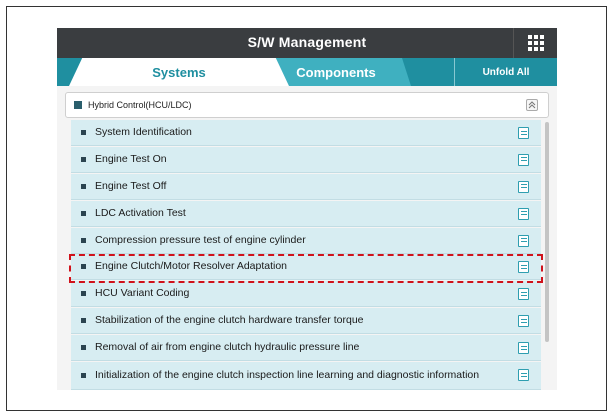 This screenshot has width=615, height=418. I want to click on unfold-all-button: Unfold All, so click(505, 72).